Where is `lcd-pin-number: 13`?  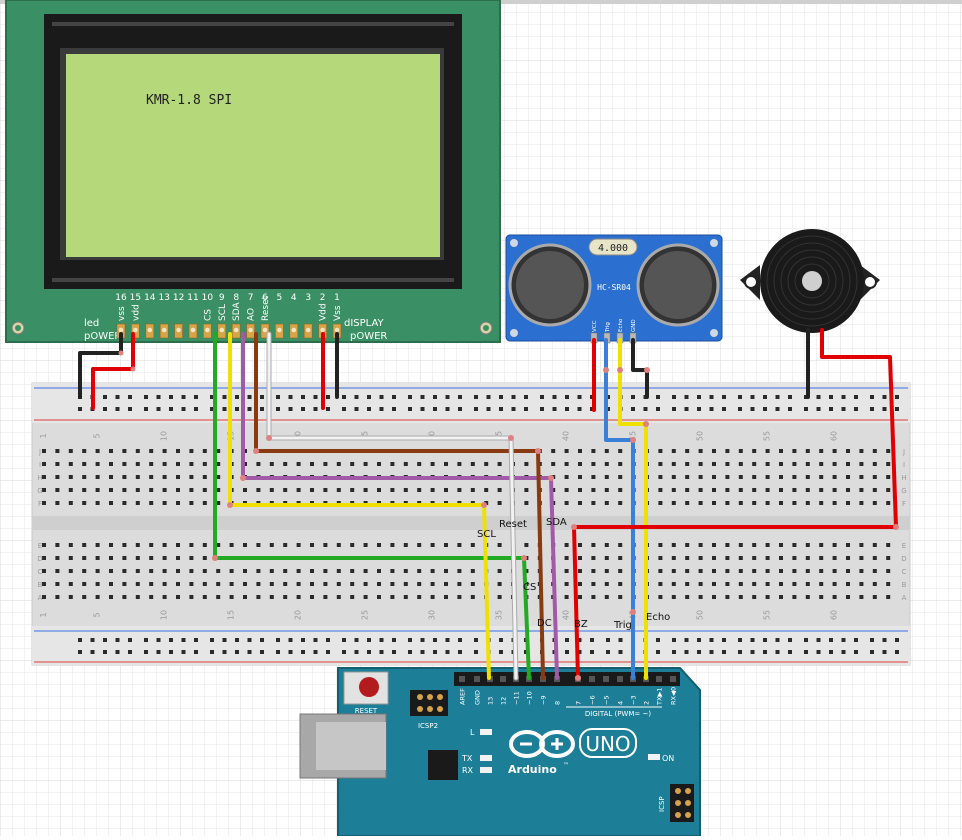
lcd-pin-number: 13 is located at coordinates (163, 298).